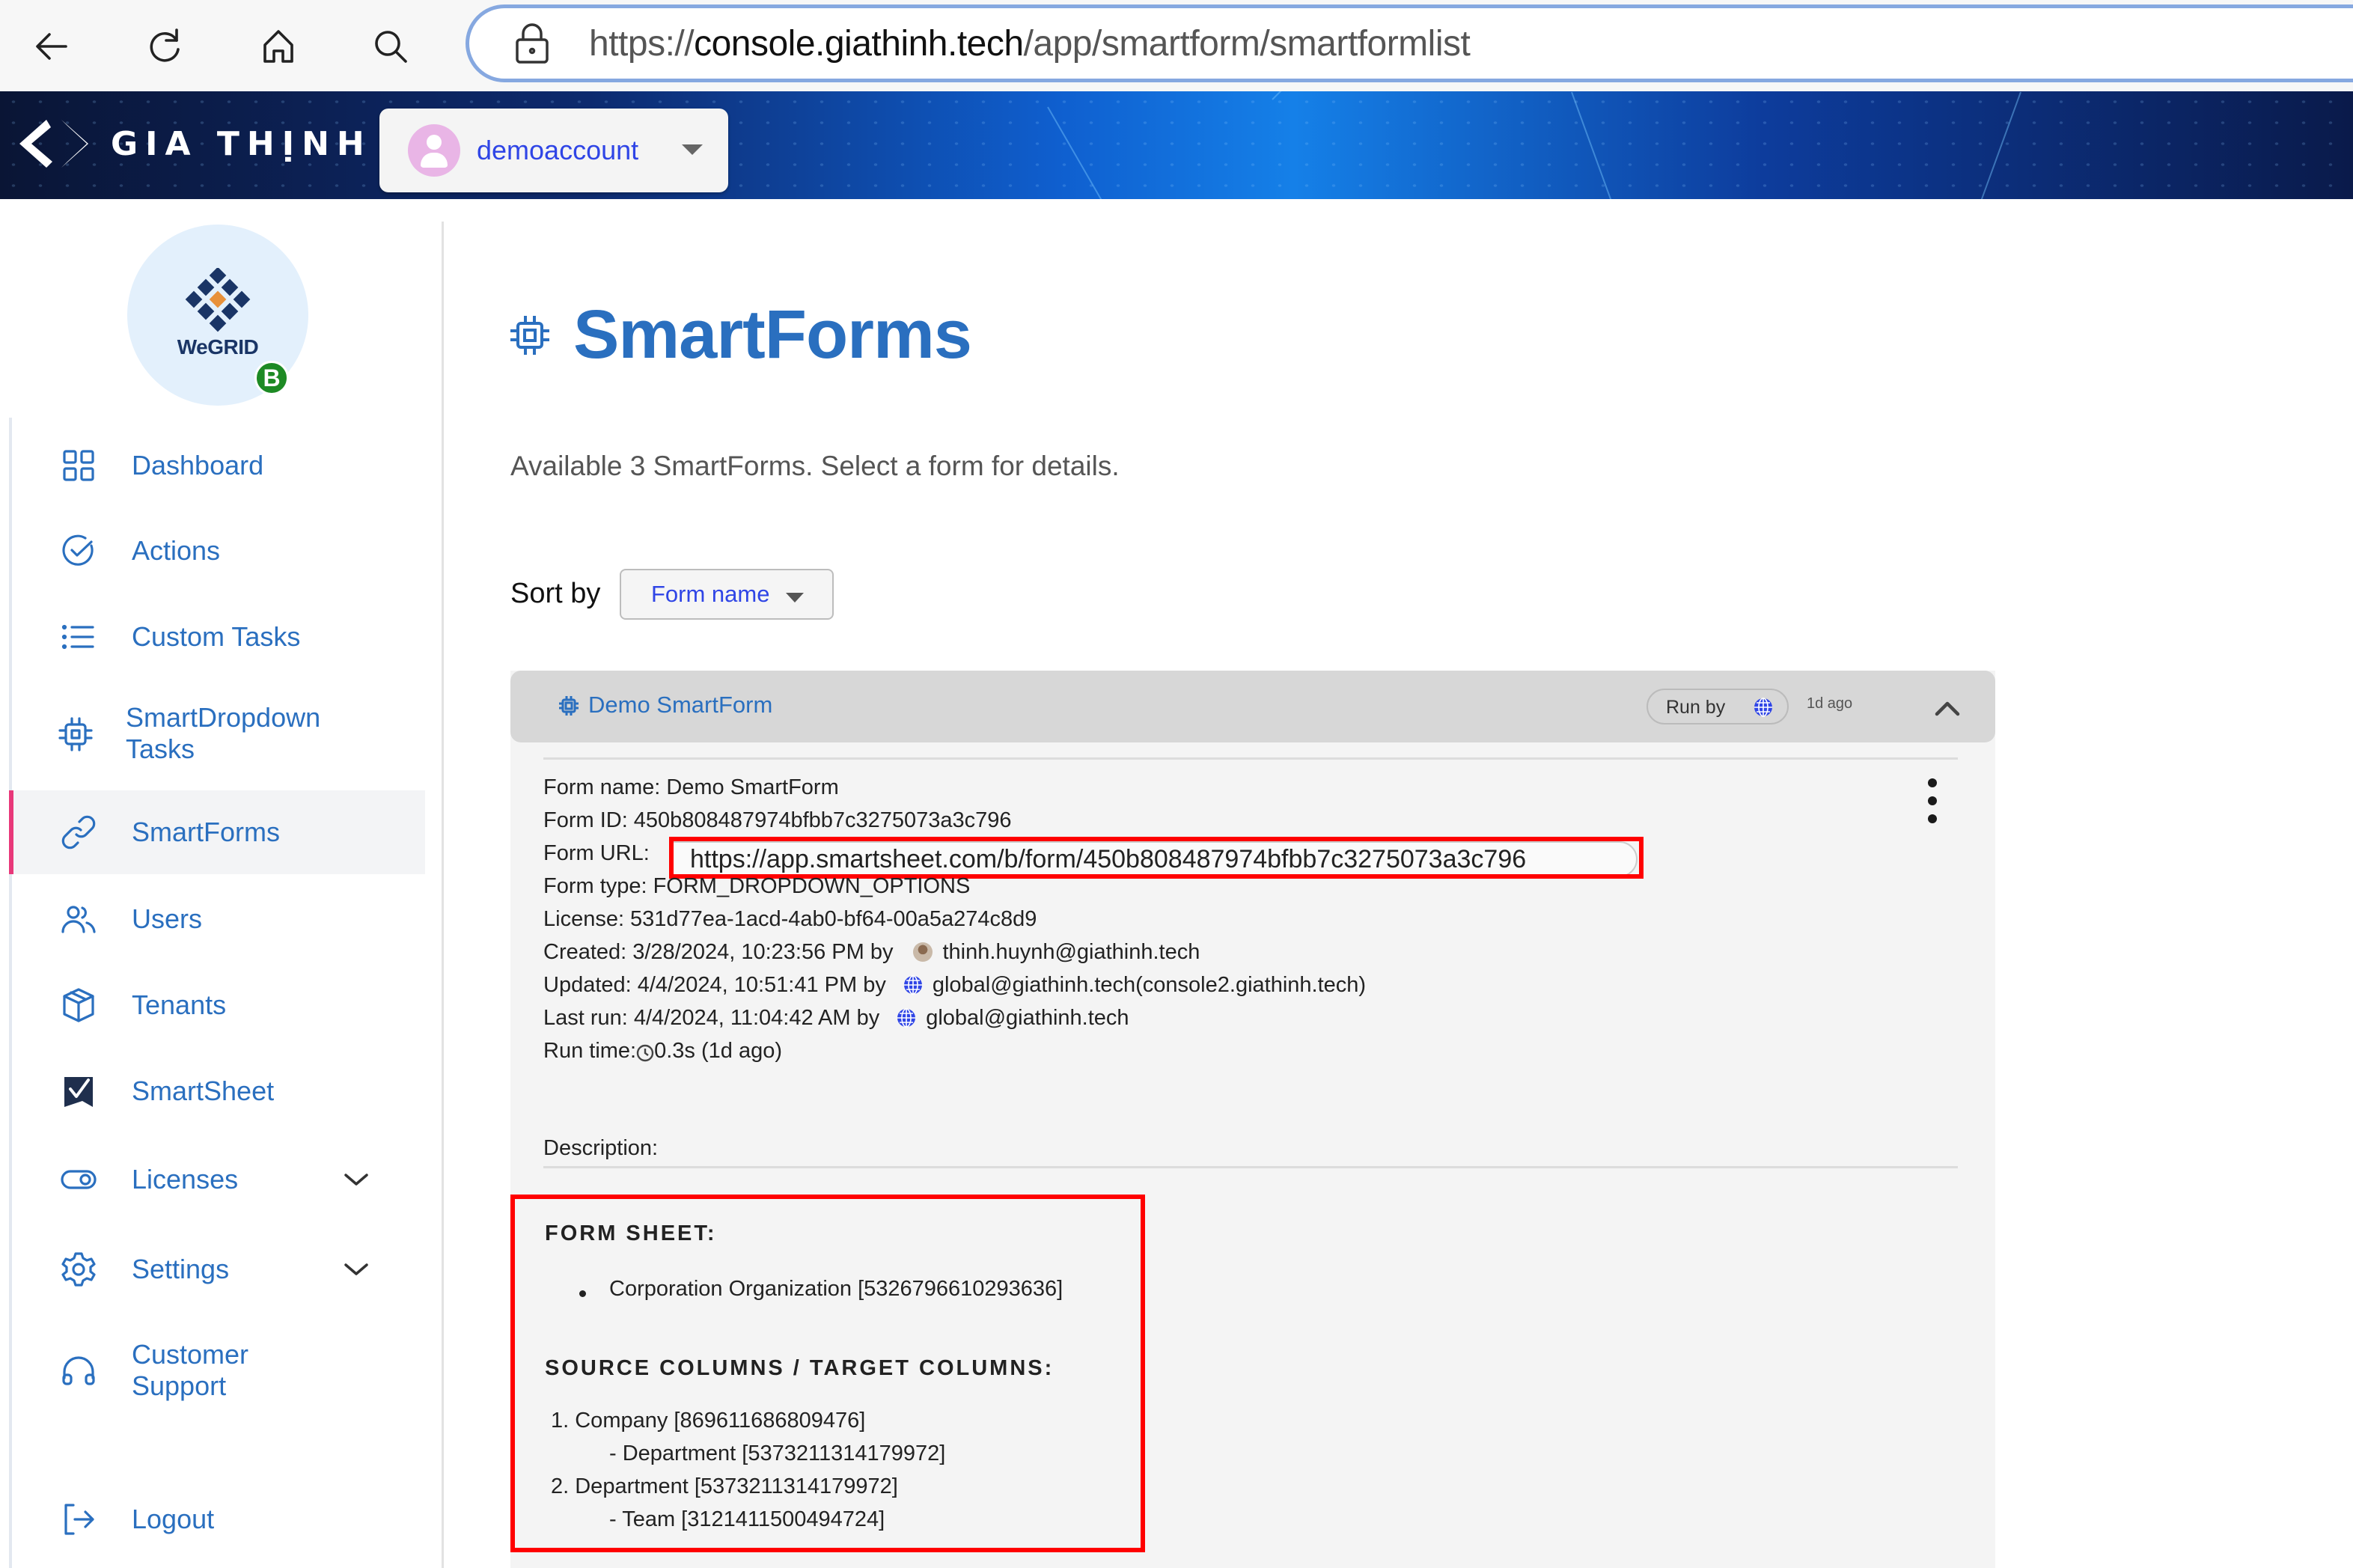  I want to click on bullet, so click(582, 1293).